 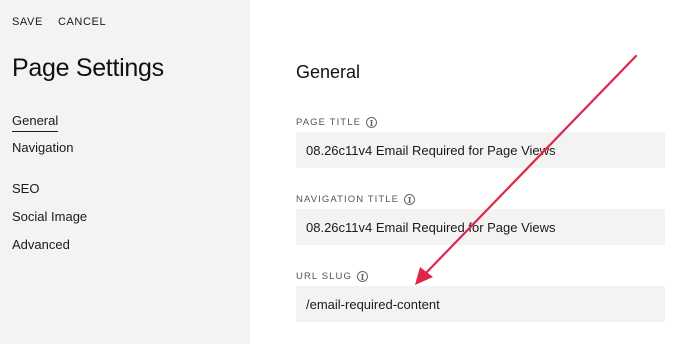 I want to click on sidebar-item-navigation: Navigation, so click(x=42, y=147).